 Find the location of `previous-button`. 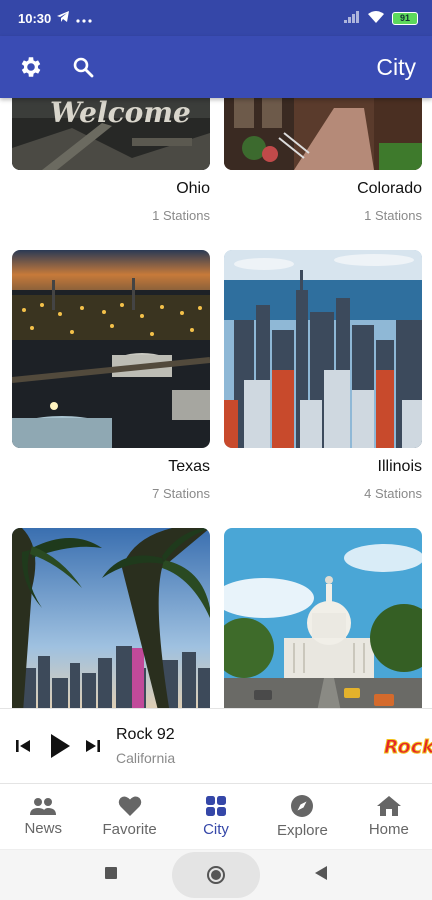

previous-button is located at coordinates (23, 746).